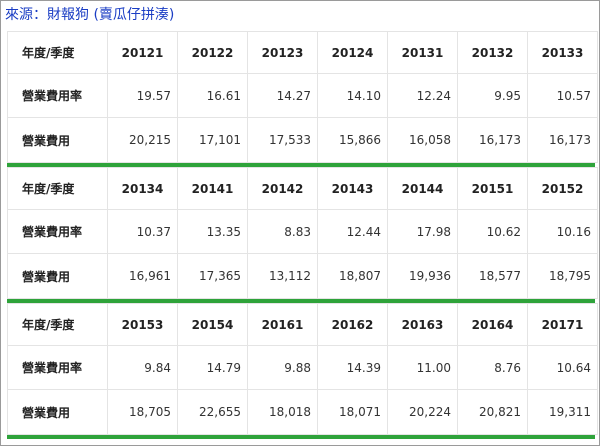  I want to click on value-cell: 12.24, so click(422, 95).